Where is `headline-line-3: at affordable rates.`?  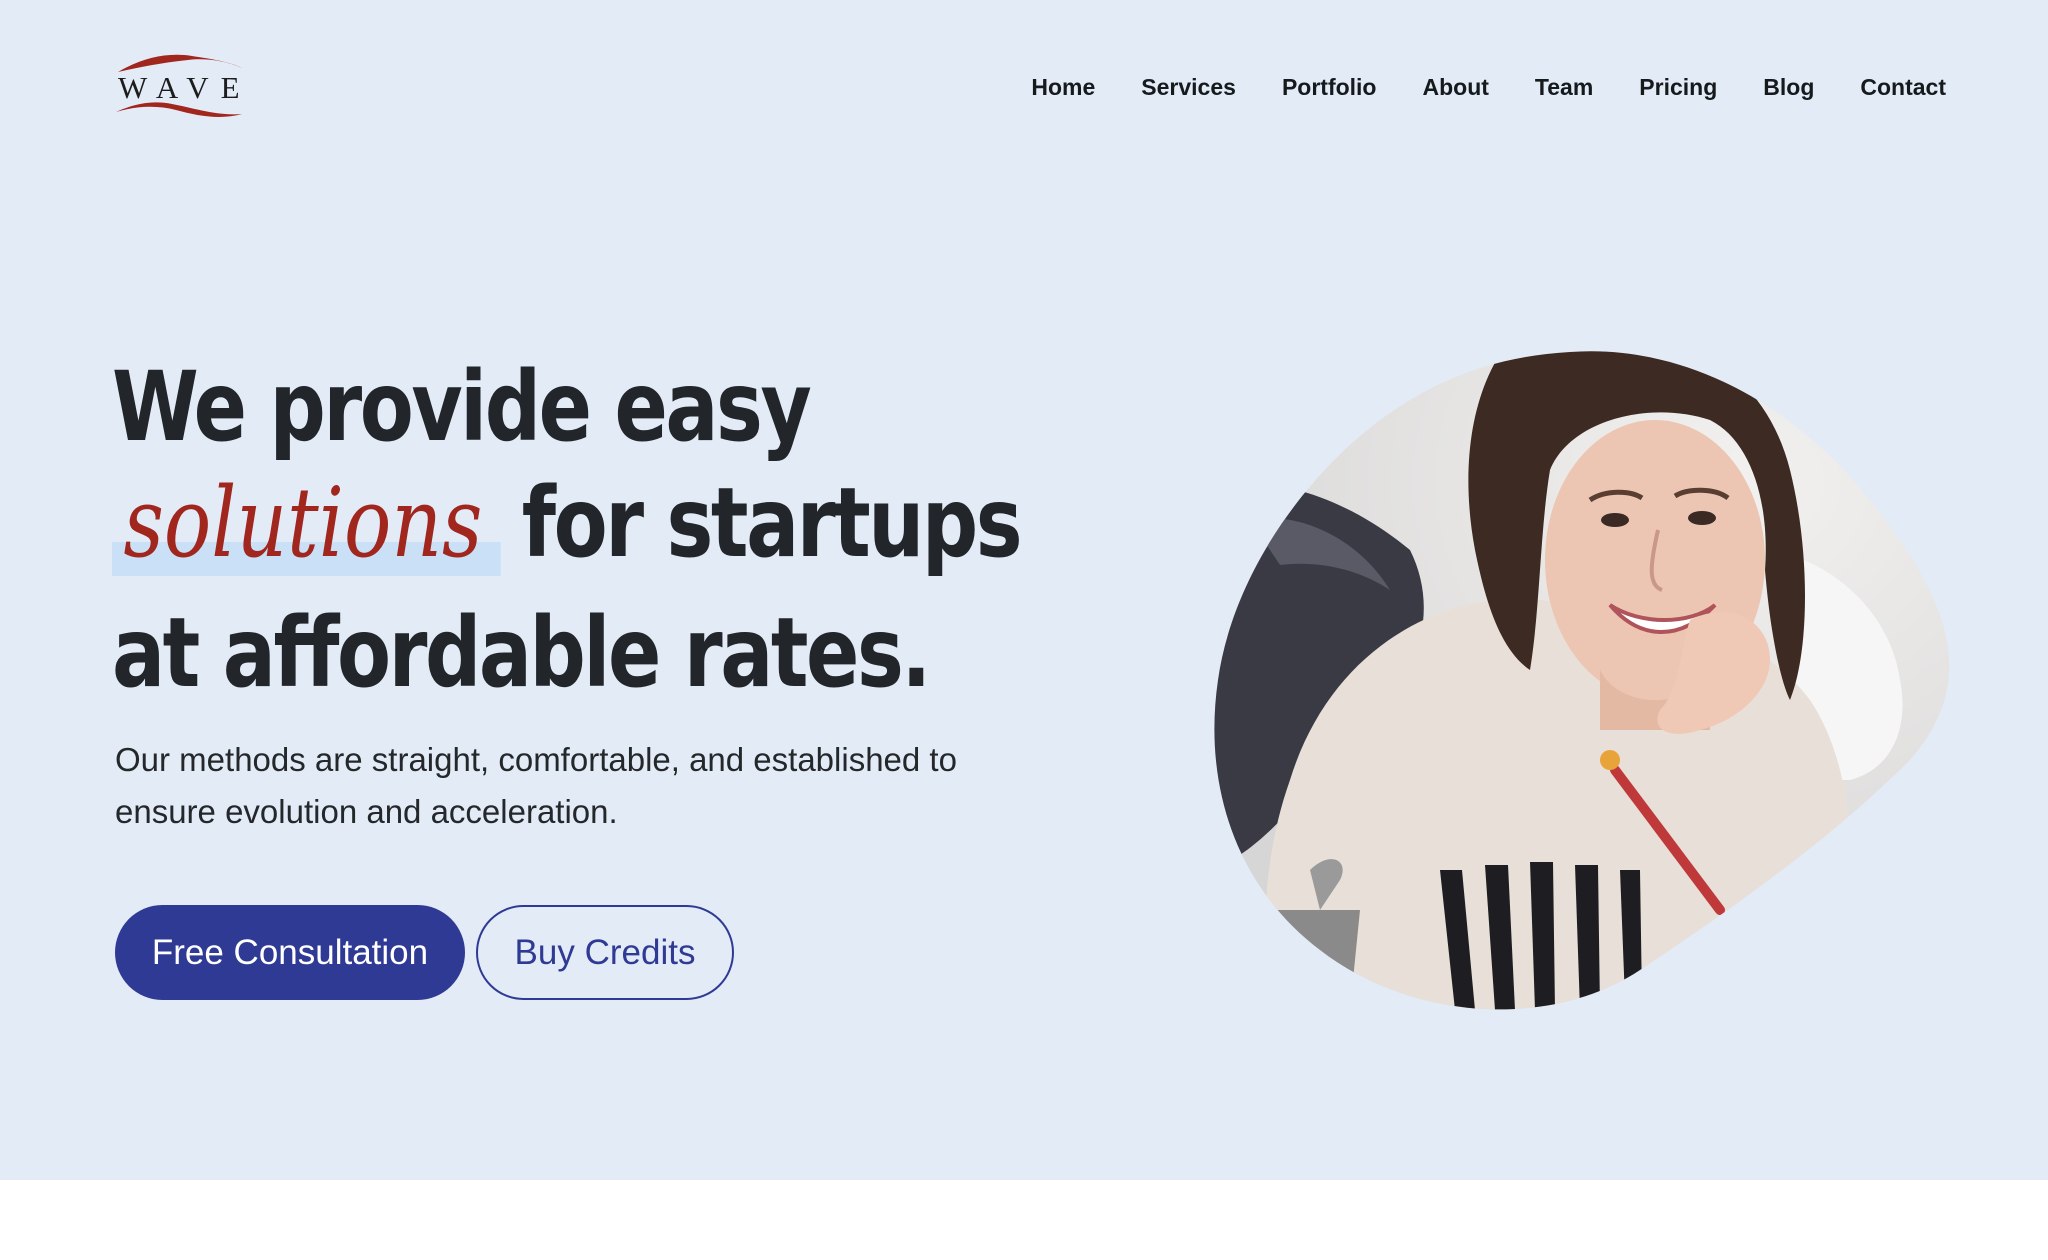
headline-line-3: at affordable rates. is located at coordinates (521, 653).